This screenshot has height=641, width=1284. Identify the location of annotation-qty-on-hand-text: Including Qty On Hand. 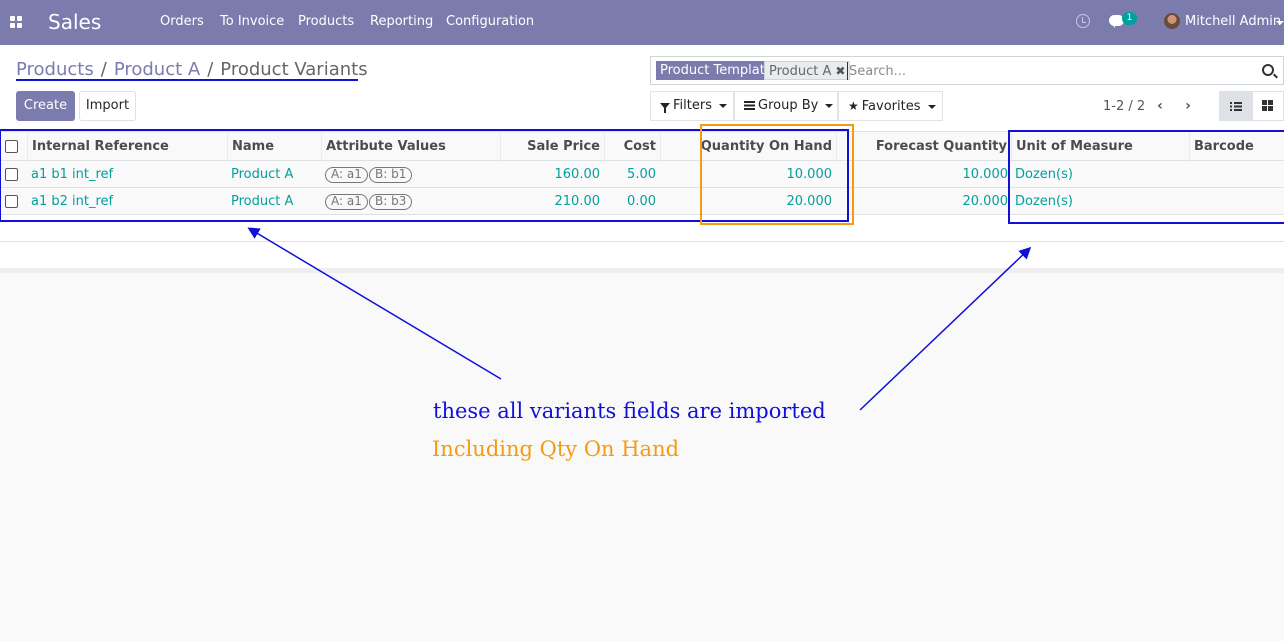
(556, 449).